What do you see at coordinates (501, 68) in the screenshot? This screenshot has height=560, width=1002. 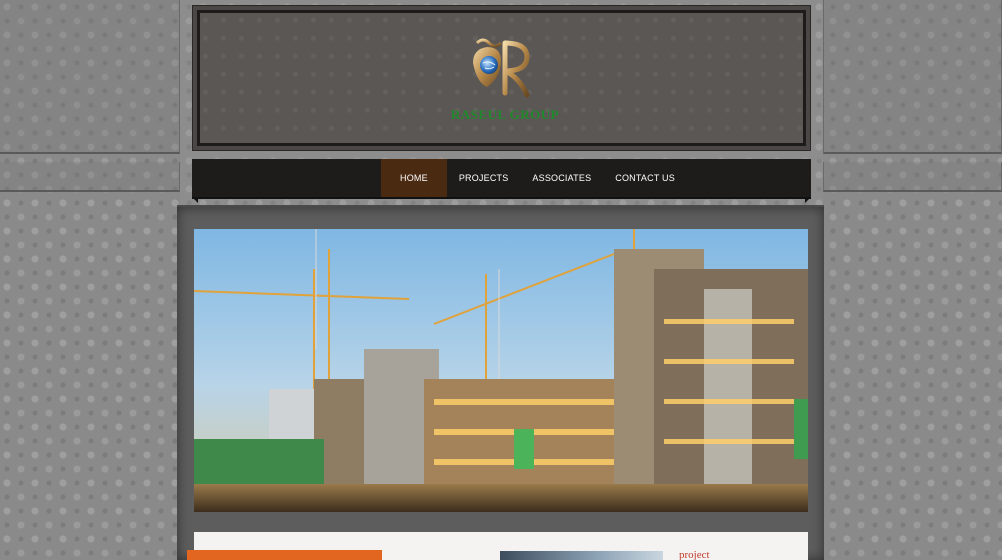 I see `rr-monogram-globe-icon` at bounding box center [501, 68].